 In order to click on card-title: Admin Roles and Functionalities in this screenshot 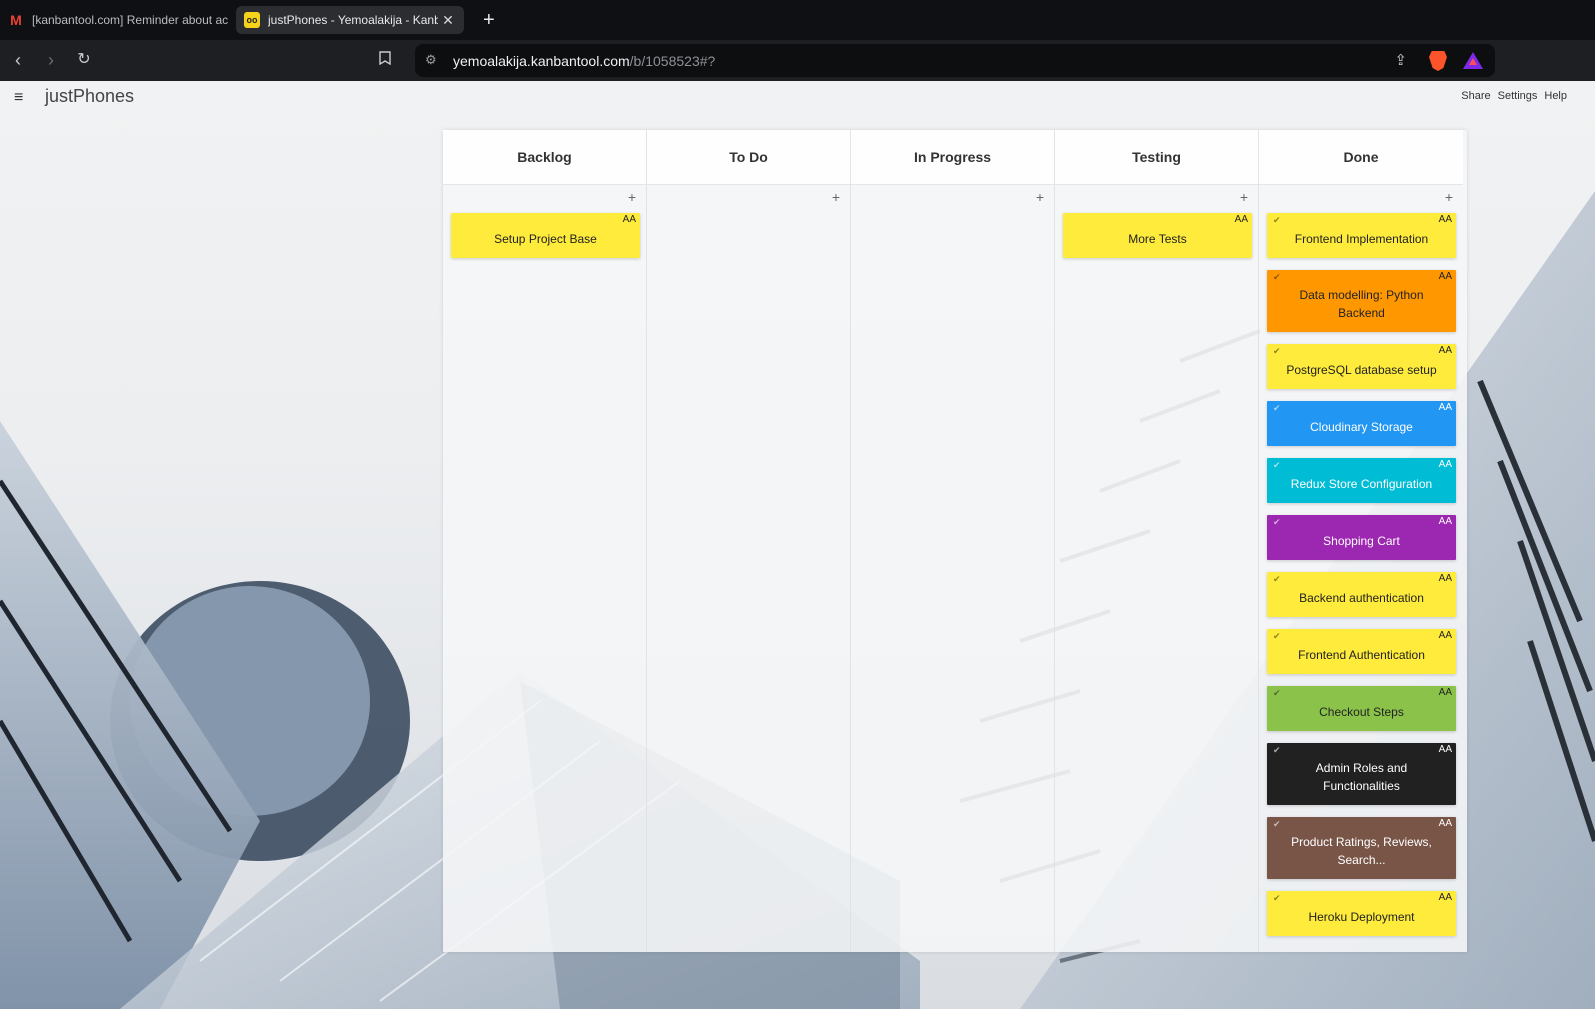, I will do `click(1361, 777)`.